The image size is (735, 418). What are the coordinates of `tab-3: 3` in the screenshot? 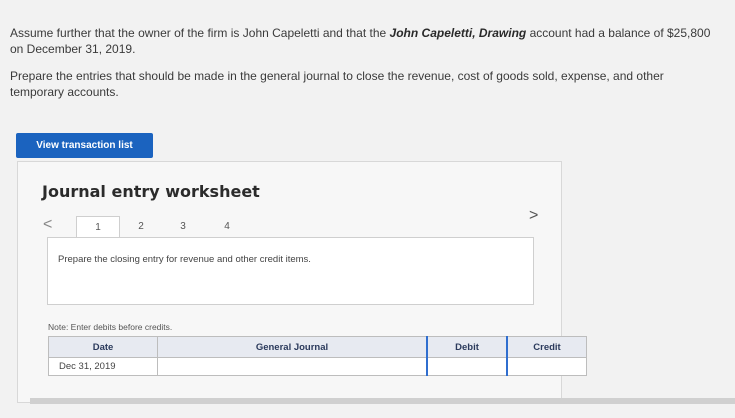 It's located at (183, 227).